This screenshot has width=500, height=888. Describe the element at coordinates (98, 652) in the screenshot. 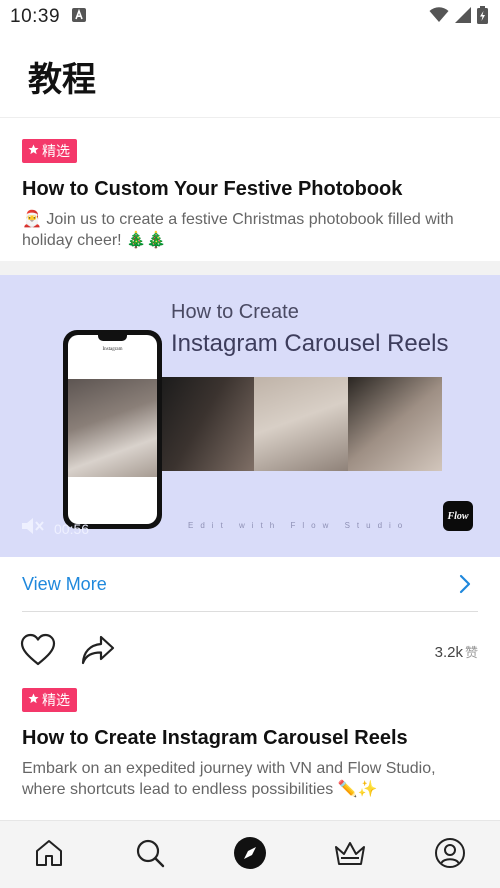

I see `share-icon` at that location.